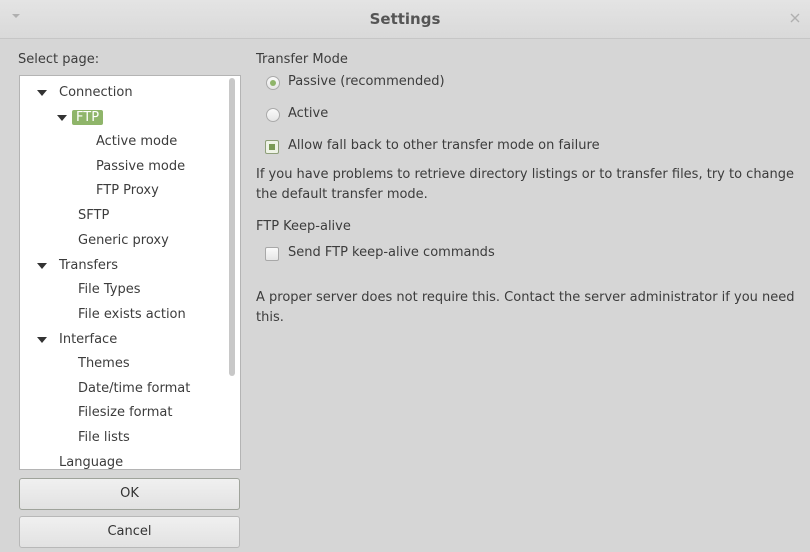 The width and height of the screenshot is (810, 552). Describe the element at coordinates (273, 115) in the screenshot. I see `active-radio` at that location.